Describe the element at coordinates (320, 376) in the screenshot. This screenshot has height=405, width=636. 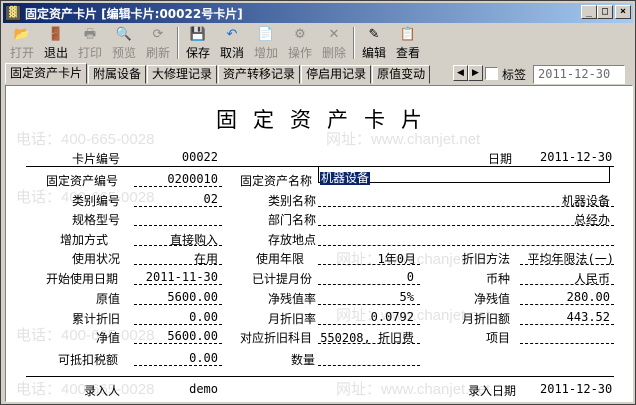
I see `footer-rule` at that location.